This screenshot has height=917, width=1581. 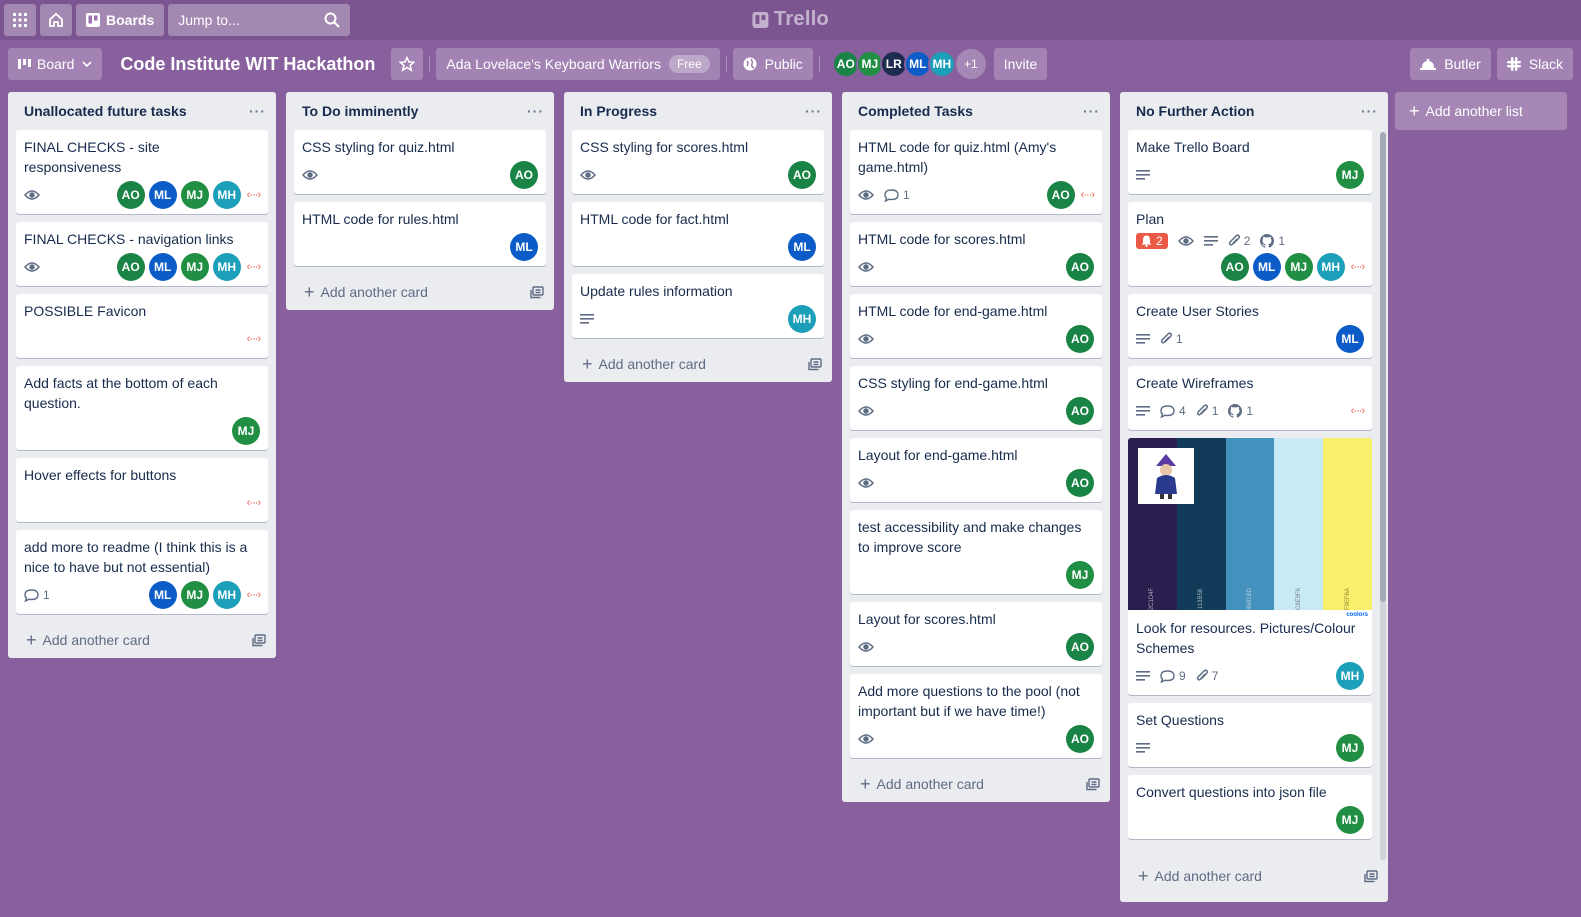 I want to click on list-scrollbar, so click(x=1383, y=496).